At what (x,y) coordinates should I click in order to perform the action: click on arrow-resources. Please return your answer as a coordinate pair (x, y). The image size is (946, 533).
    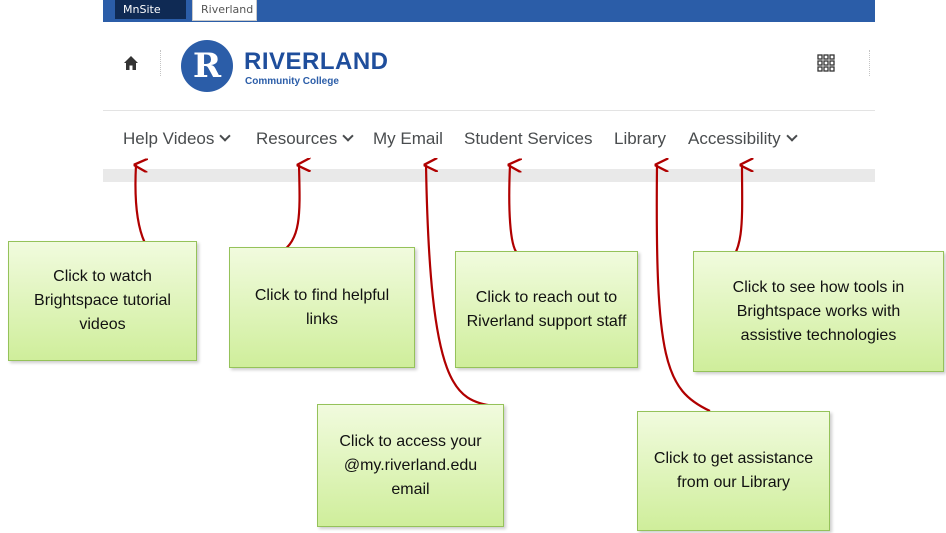
    Looking at the image, I should click on (290, 209).